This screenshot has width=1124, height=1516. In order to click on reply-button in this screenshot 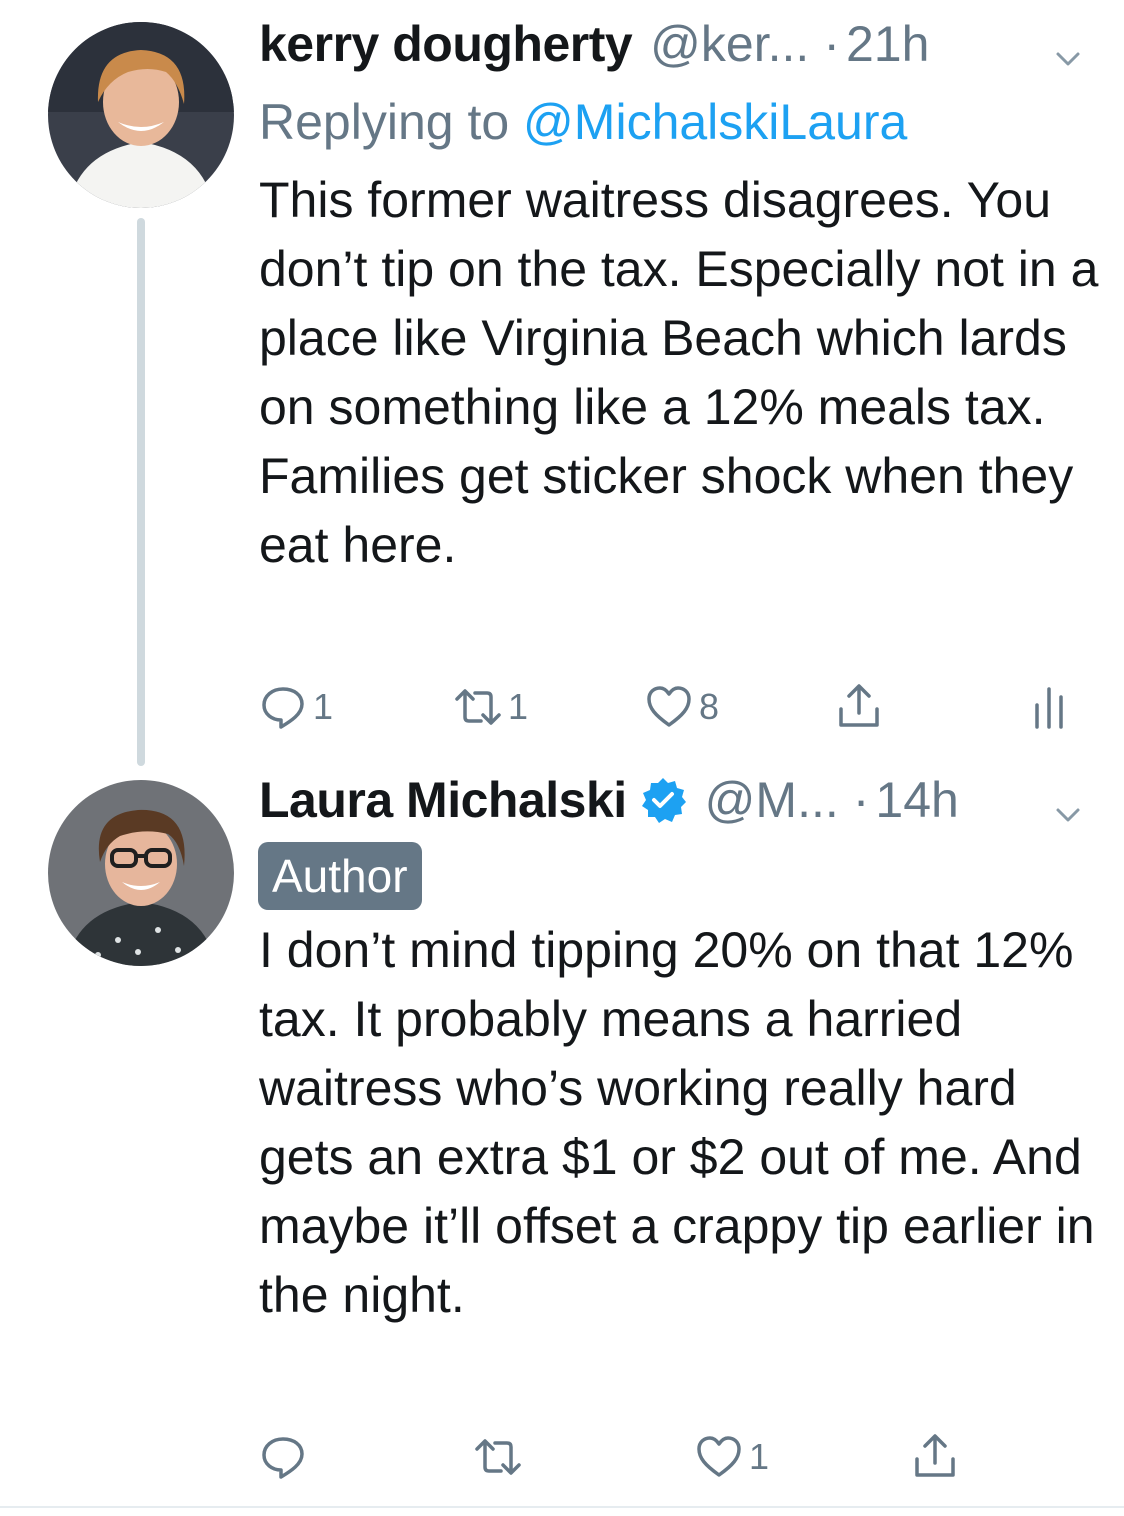, I will do `click(283, 1457)`.